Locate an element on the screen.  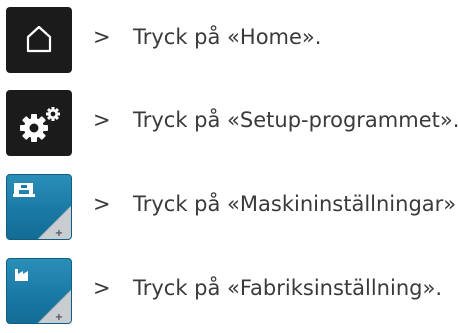
home-icon is located at coordinates (39, 39).